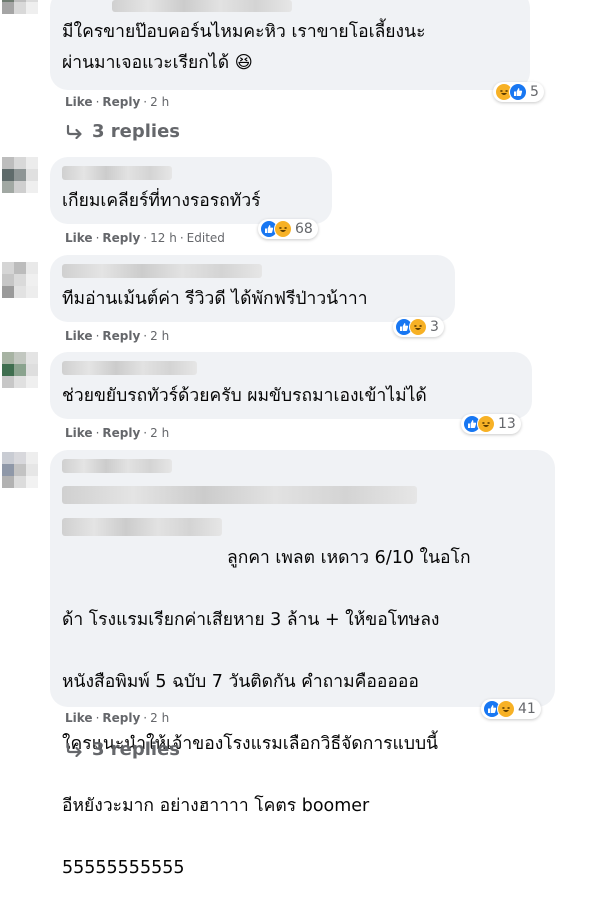 Image resolution: width=595 pixels, height=915 pixels. What do you see at coordinates (507, 424) in the screenshot?
I see `reaction-count: 13` at bounding box center [507, 424].